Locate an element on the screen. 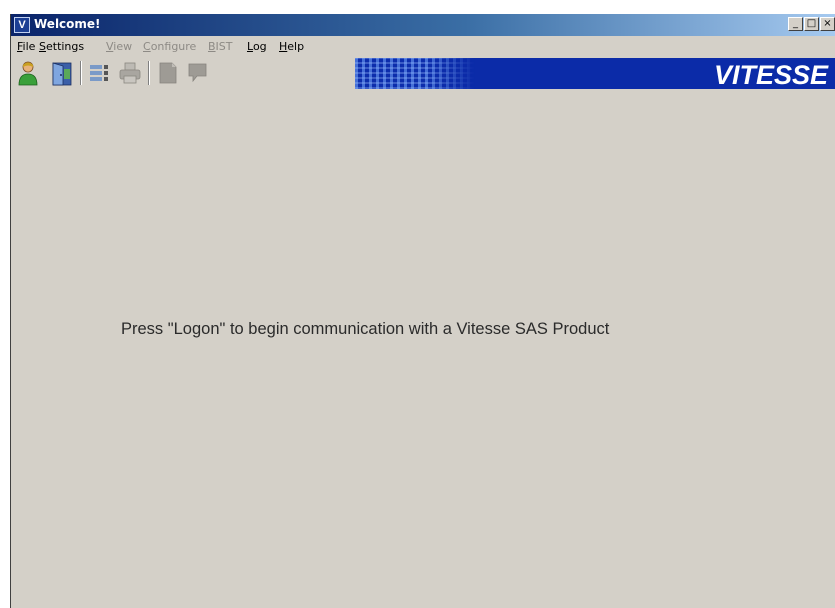 The image size is (835, 608). logoff-button is located at coordinates (62, 73).